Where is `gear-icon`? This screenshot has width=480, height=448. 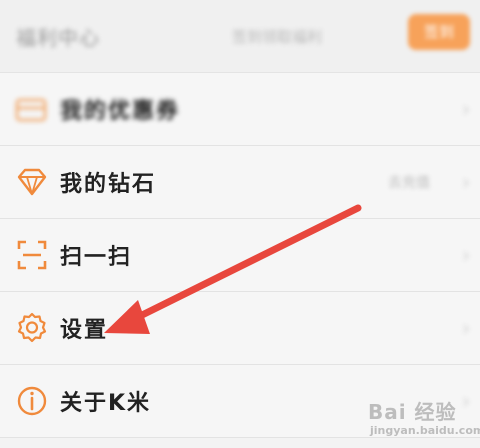
gear-icon is located at coordinates (32, 328).